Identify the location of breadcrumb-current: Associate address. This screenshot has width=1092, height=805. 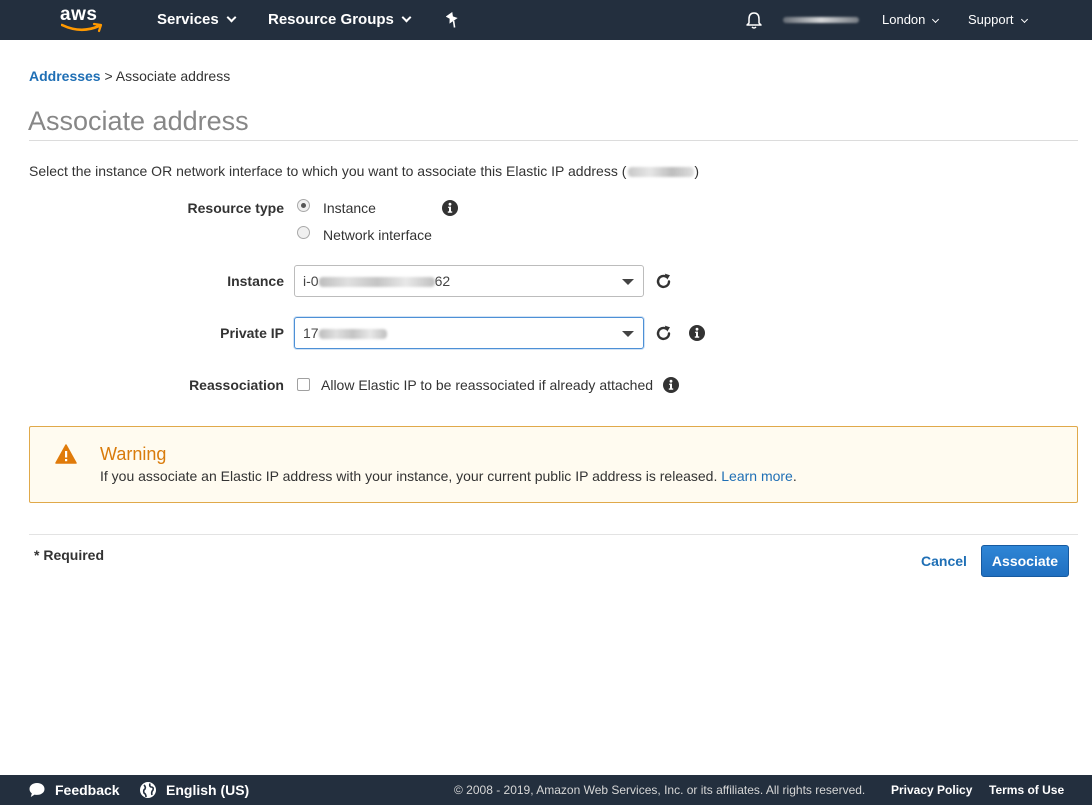
(173, 76).